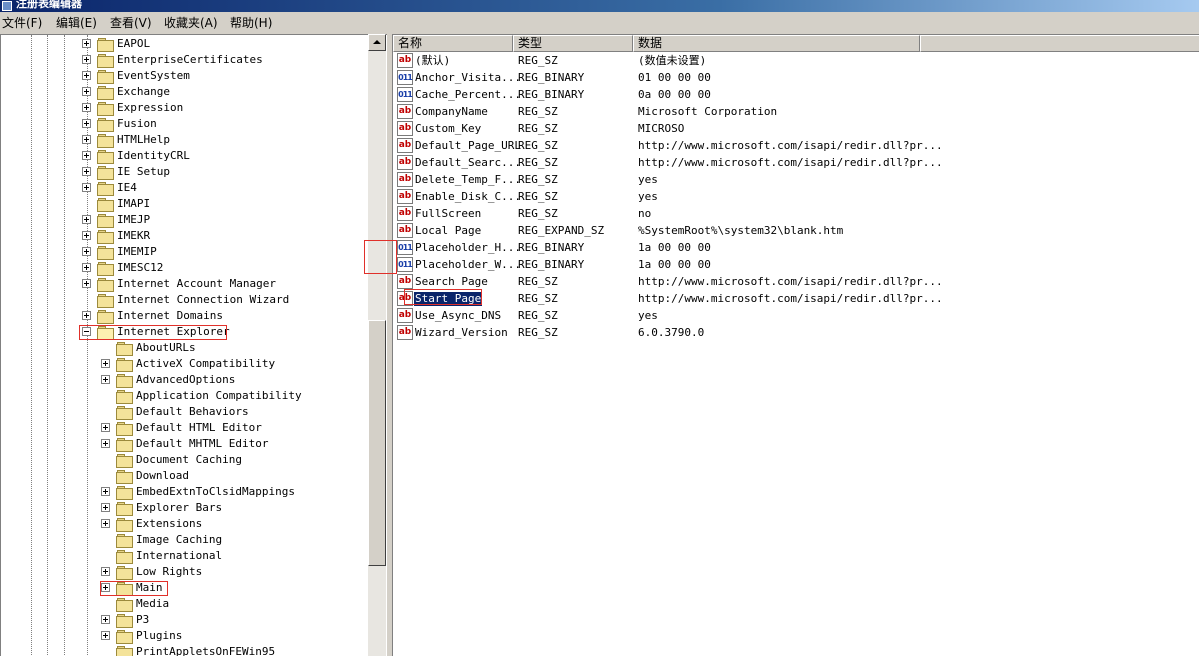  Describe the element at coordinates (184, 252) in the screenshot. I see `tree-item: IMEMIP` at that location.